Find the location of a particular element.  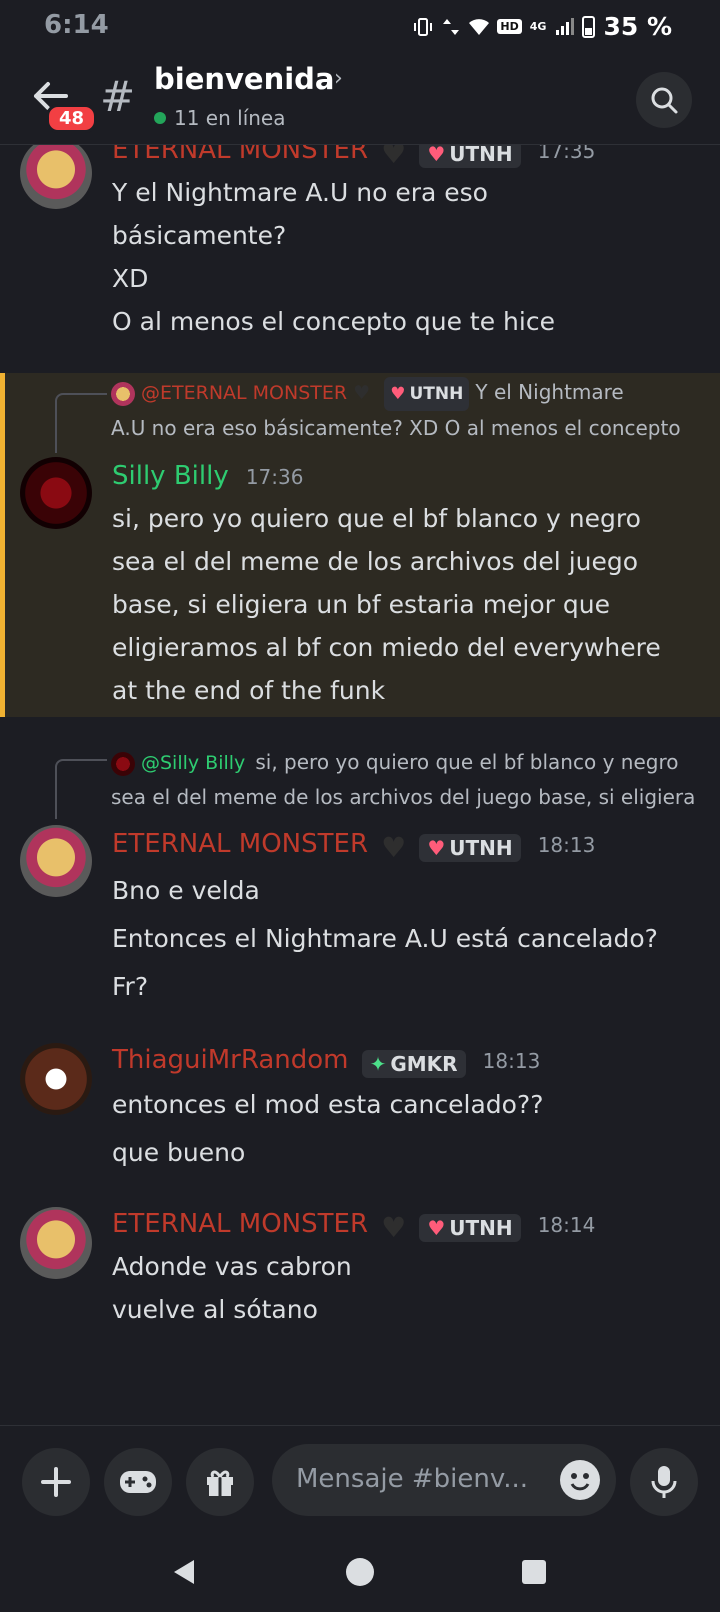

battery-percent: 35 % is located at coordinates (637, 26).